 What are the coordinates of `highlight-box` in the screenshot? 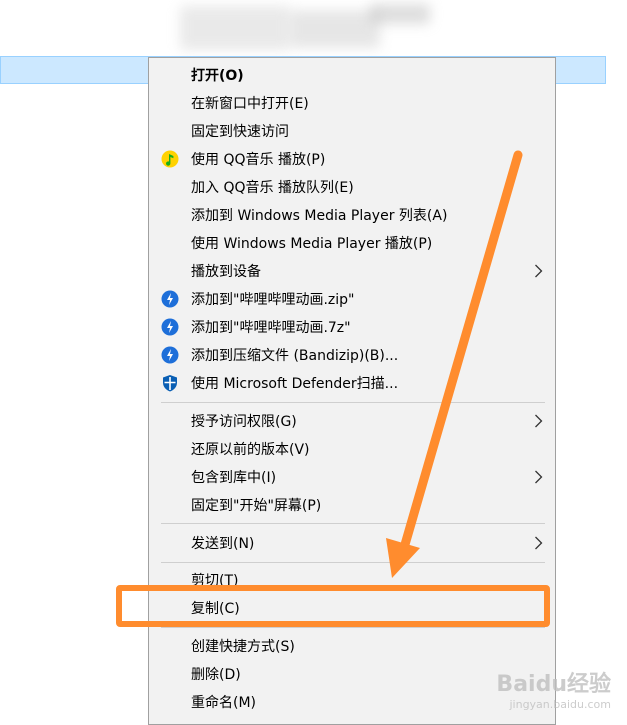 It's located at (333, 606).